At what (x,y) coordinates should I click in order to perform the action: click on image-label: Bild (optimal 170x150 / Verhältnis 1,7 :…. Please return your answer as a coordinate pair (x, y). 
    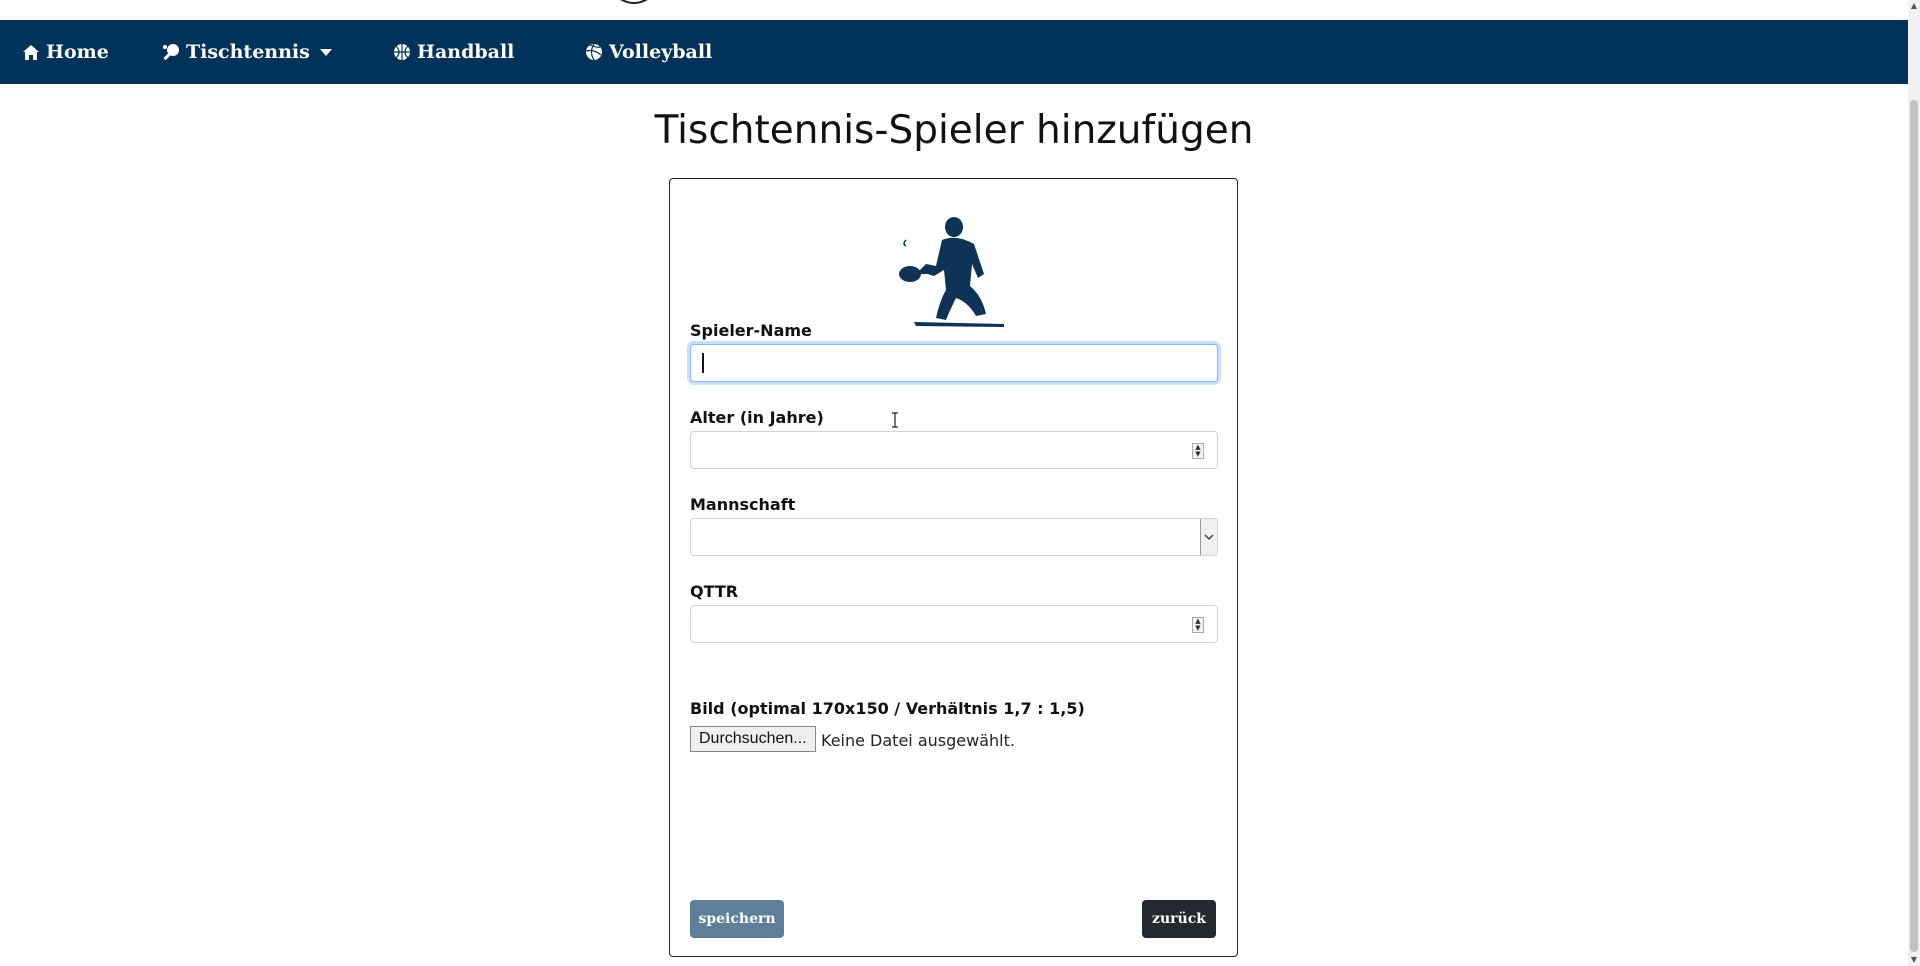
    Looking at the image, I should click on (887, 708).